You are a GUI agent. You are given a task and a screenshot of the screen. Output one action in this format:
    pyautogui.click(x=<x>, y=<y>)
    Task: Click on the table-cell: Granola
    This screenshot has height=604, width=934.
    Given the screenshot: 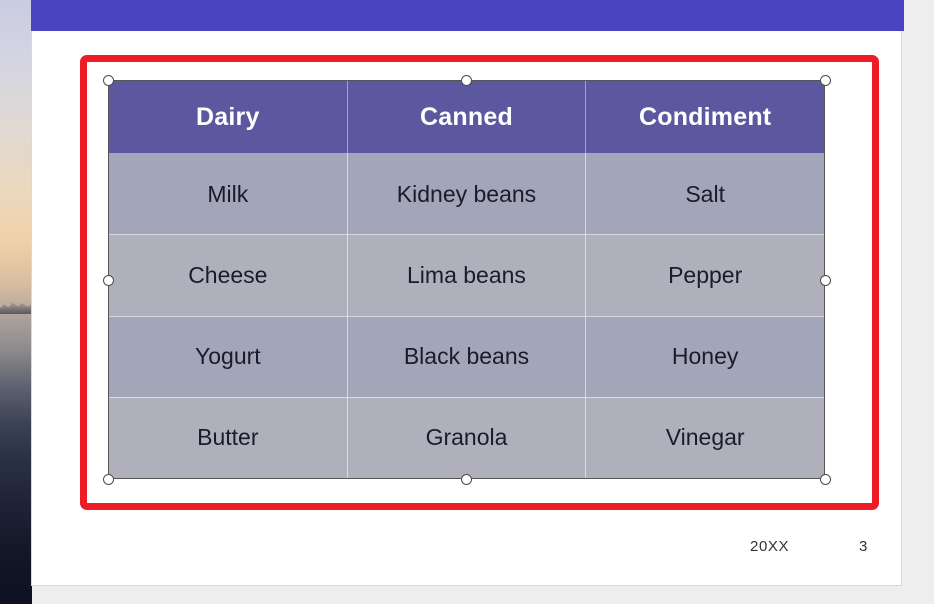 What is the action you would take?
    pyautogui.click(x=466, y=438)
    